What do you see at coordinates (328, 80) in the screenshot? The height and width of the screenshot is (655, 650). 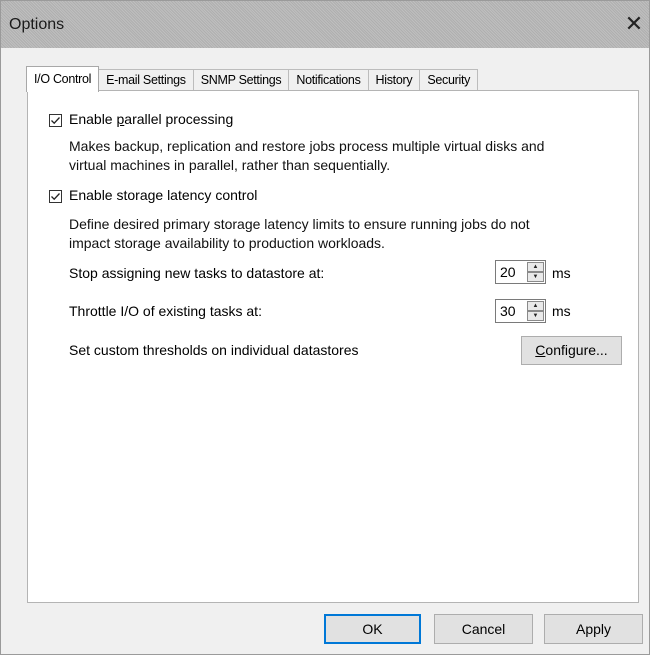 I see `tab-notifications: Notifications` at bounding box center [328, 80].